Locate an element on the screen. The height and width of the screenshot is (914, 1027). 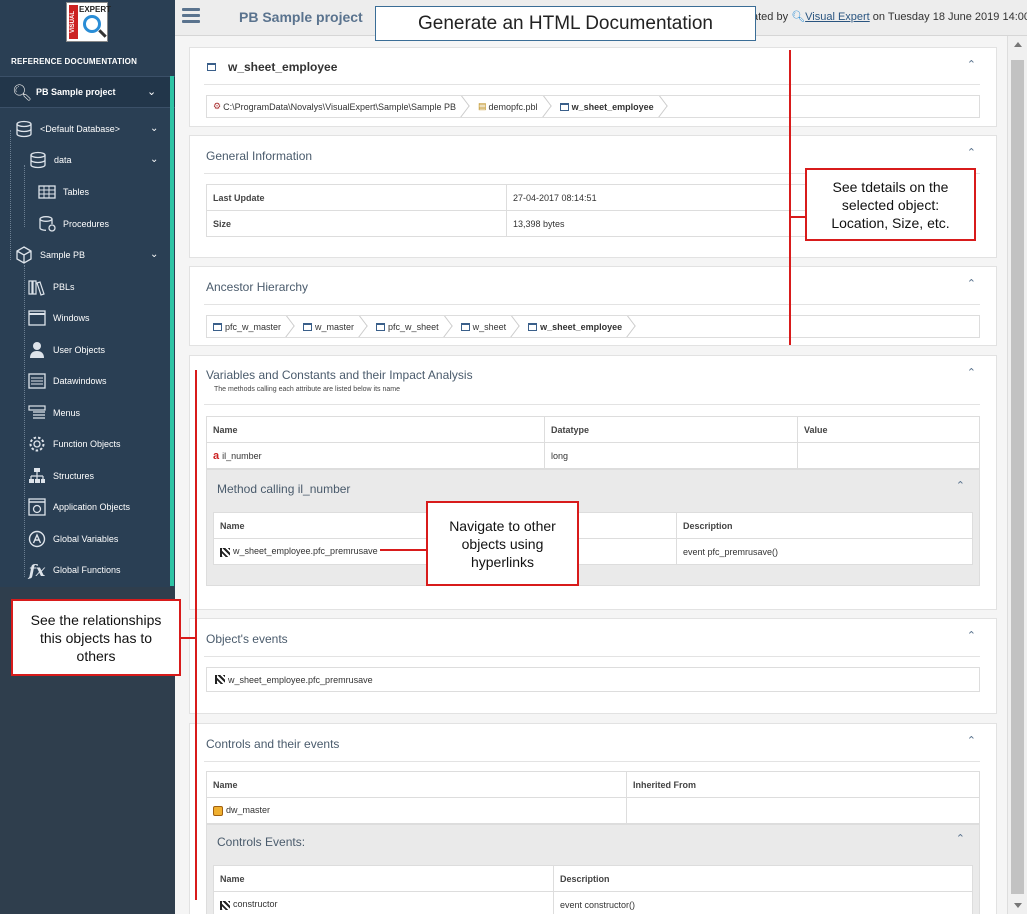
sidebar-item-user-objects: User Objects is located at coordinates (66, 350).